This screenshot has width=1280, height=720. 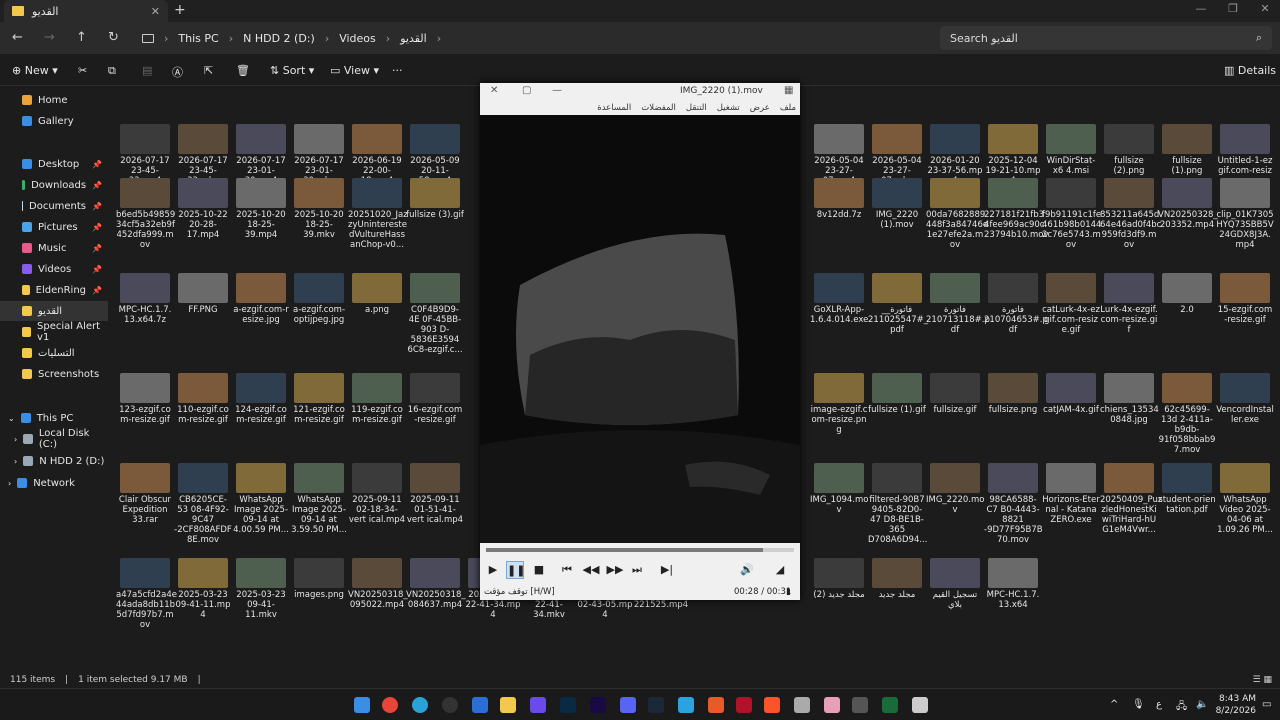 What do you see at coordinates (508, 705) in the screenshot?
I see `file-explorer-icon` at bounding box center [508, 705].